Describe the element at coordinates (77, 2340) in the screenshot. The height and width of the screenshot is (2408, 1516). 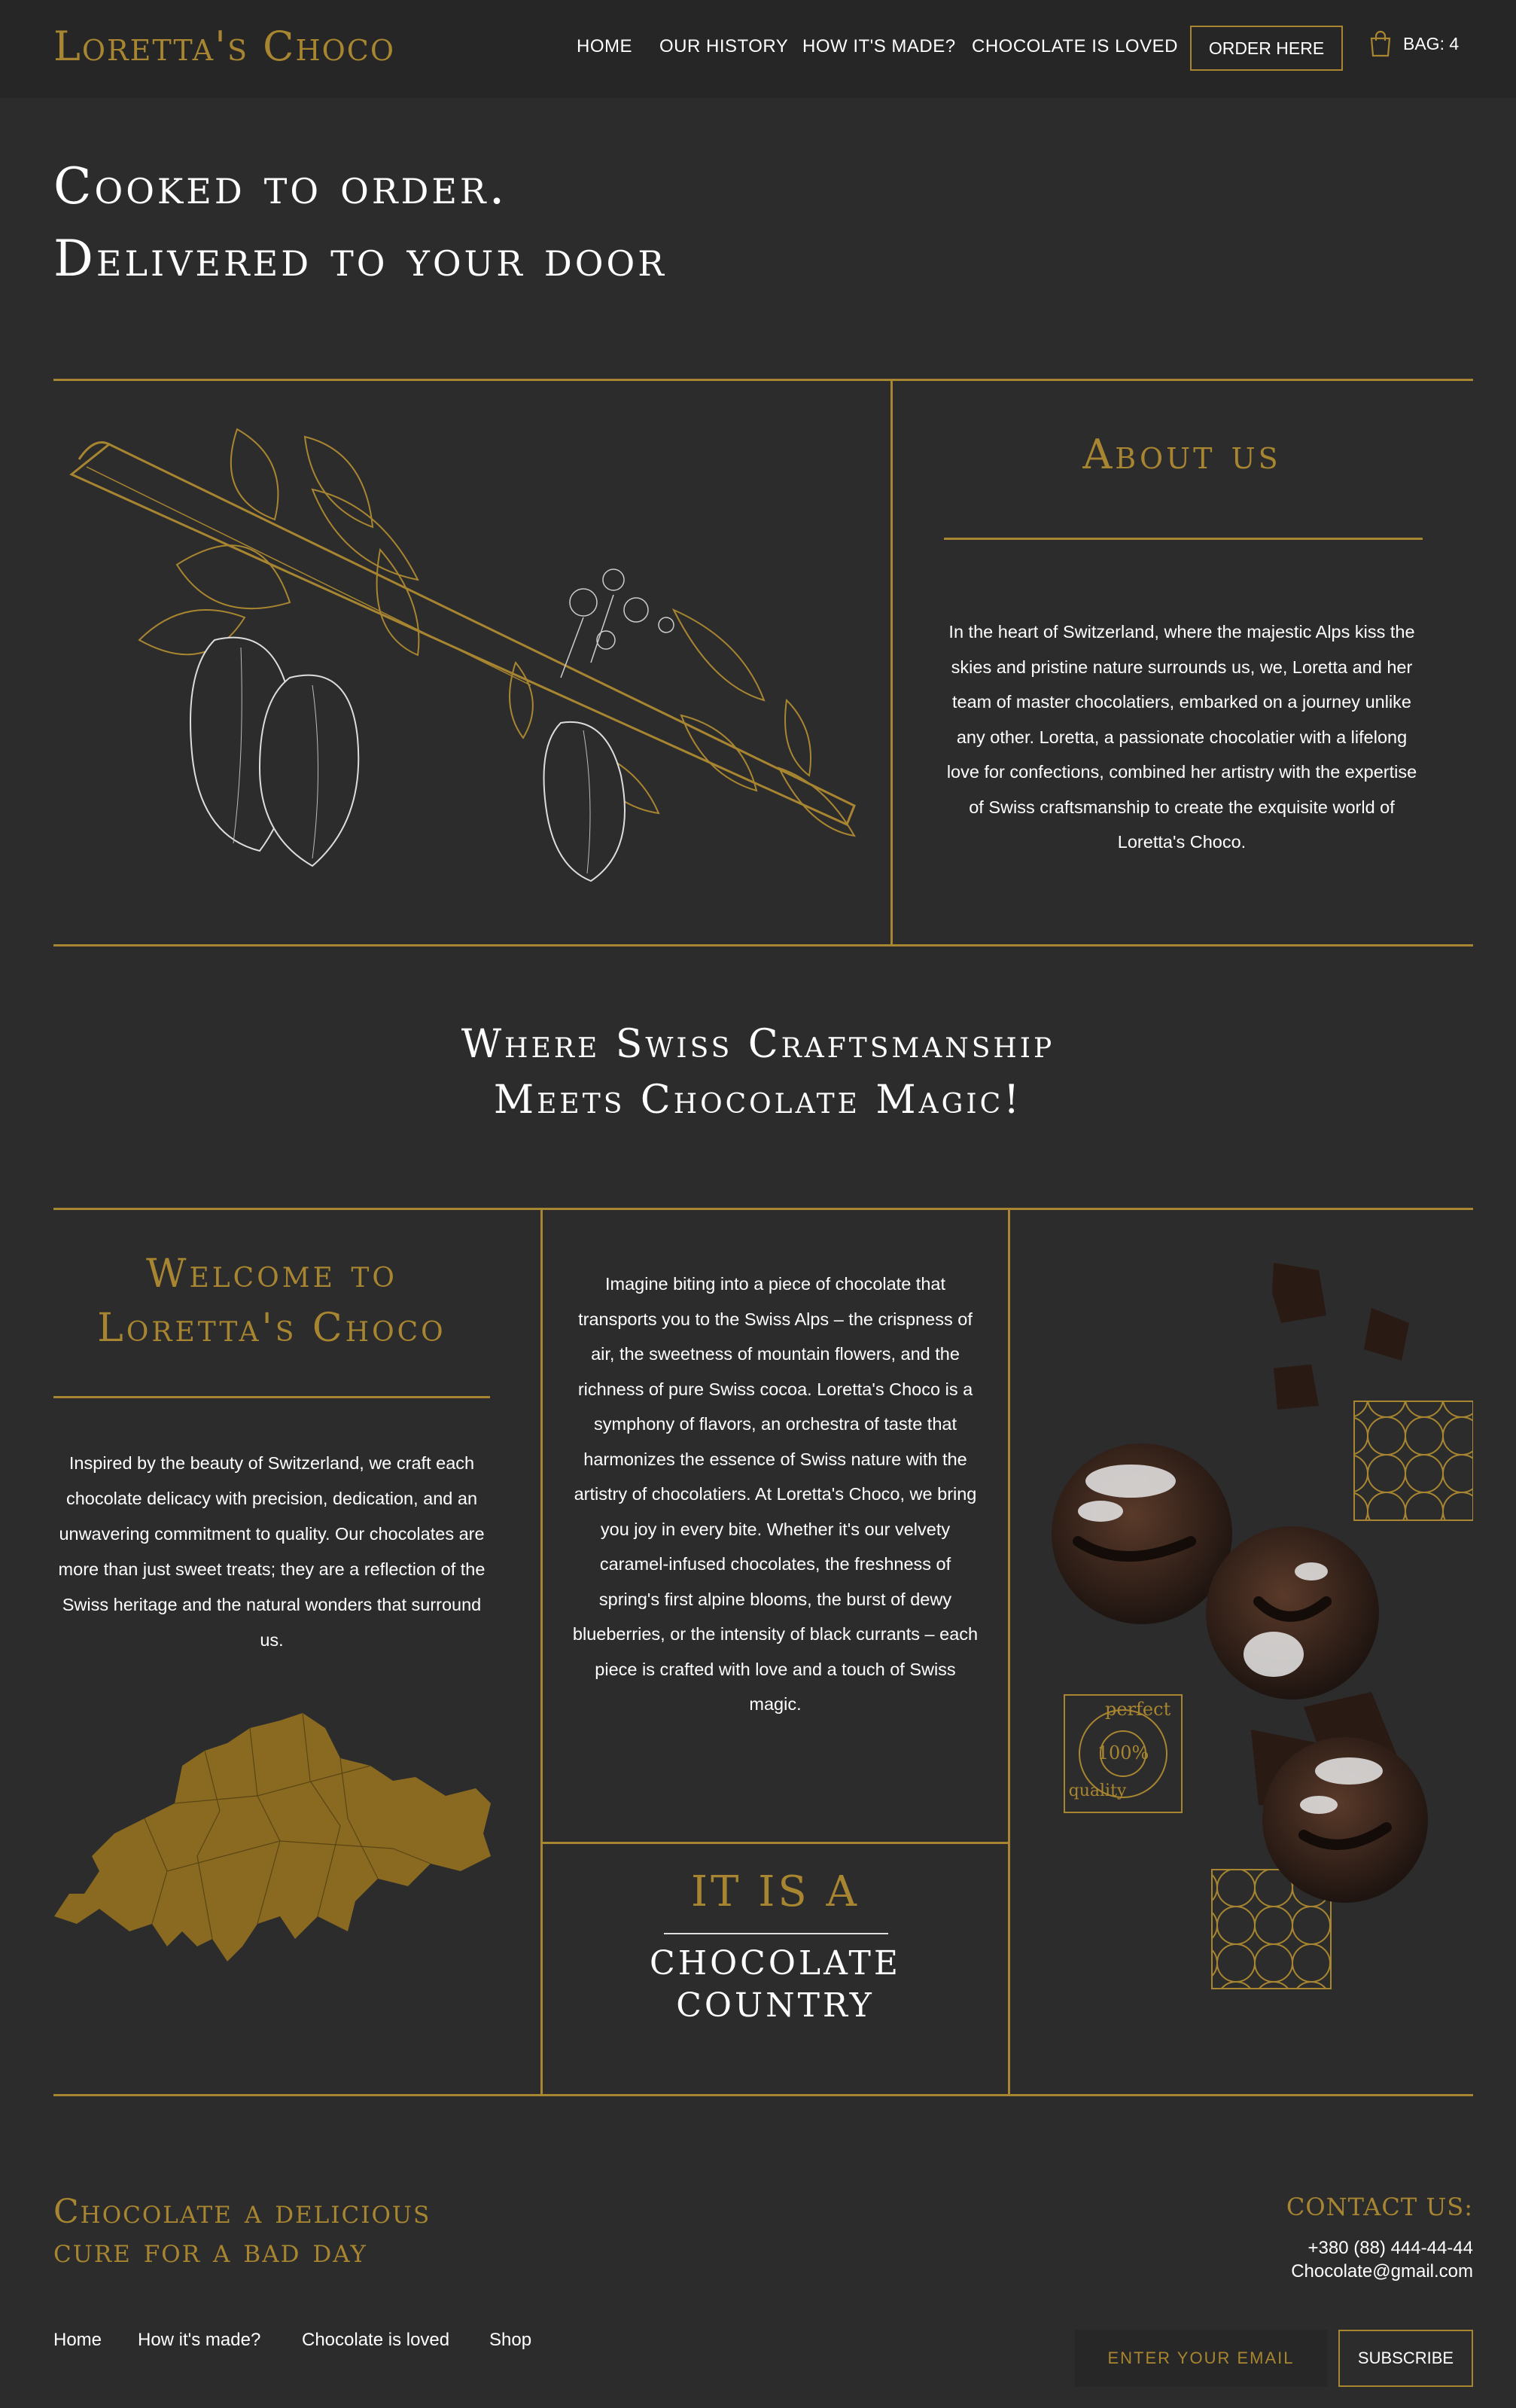
I see `footer-link-home: Home` at that location.